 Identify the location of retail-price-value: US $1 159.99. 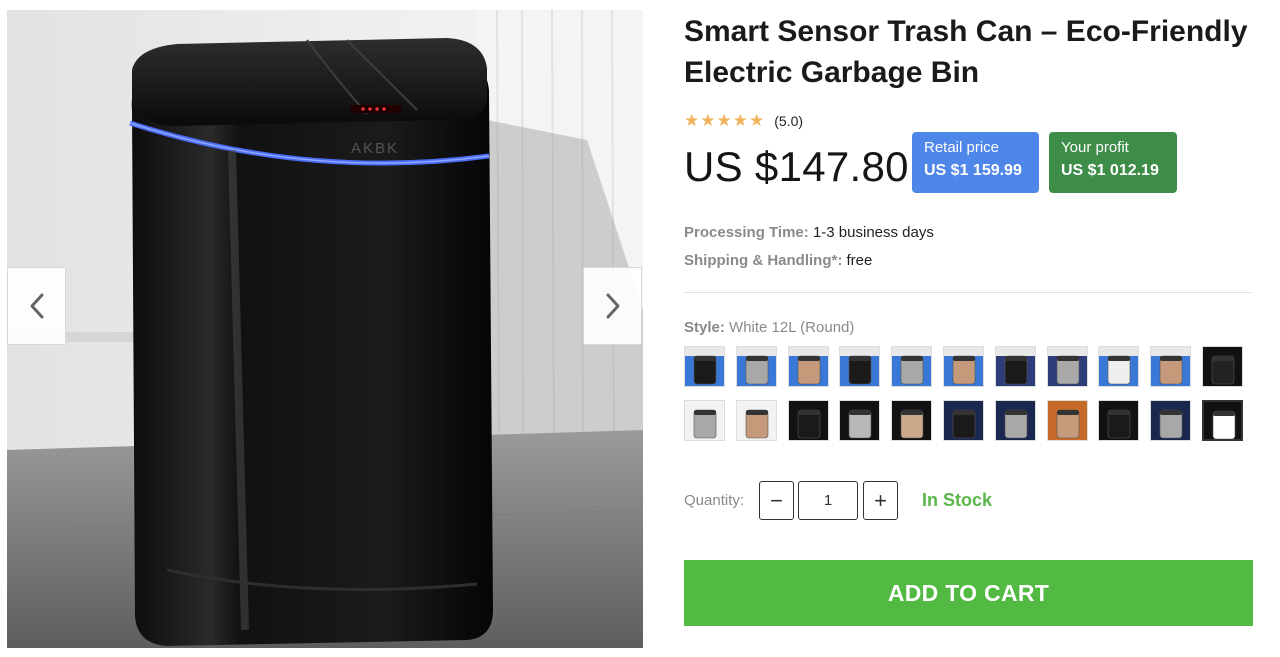
(973, 170).